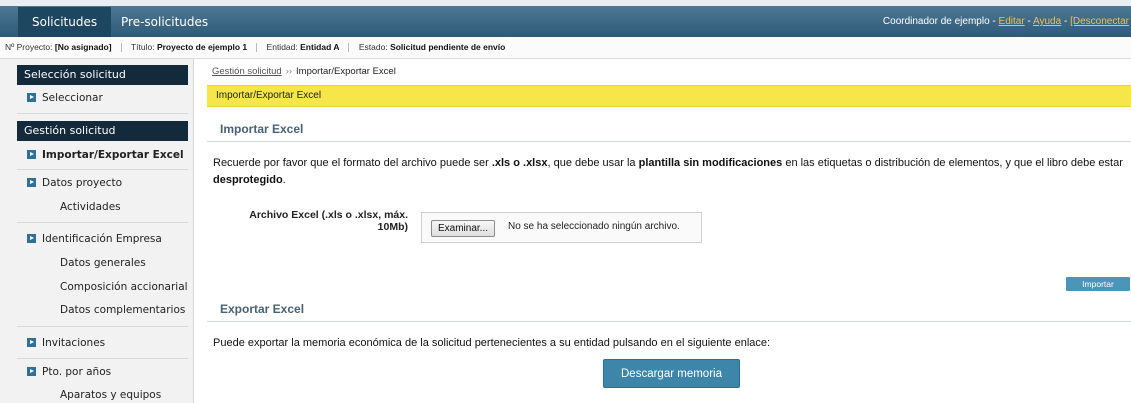 This screenshot has height=403, width=1131. Describe the element at coordinates (113, 155) in the screenshot. I see `sidebar-item-label: Importar/Exportar Excel` at that location.